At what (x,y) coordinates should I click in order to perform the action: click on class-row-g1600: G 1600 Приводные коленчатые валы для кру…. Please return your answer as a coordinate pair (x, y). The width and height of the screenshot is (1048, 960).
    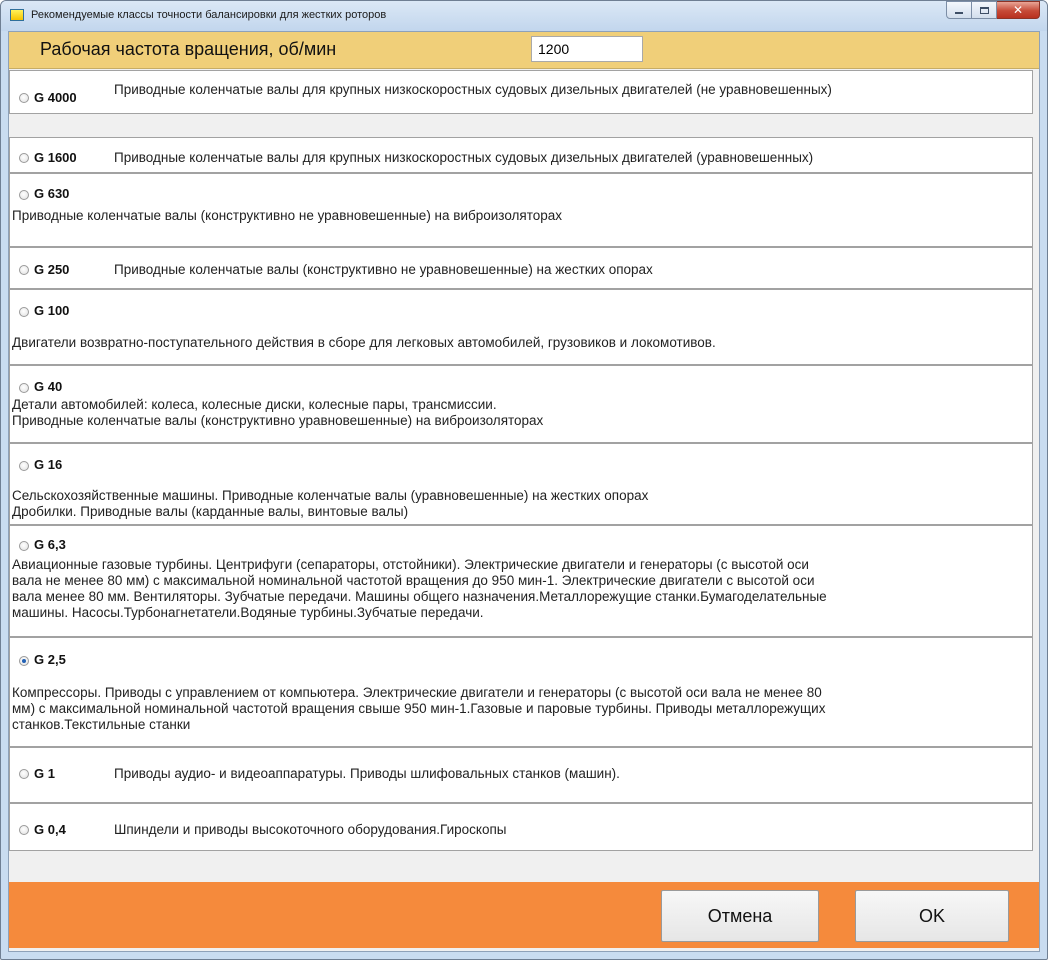
    Looking at the image, I should click on (521, 155).